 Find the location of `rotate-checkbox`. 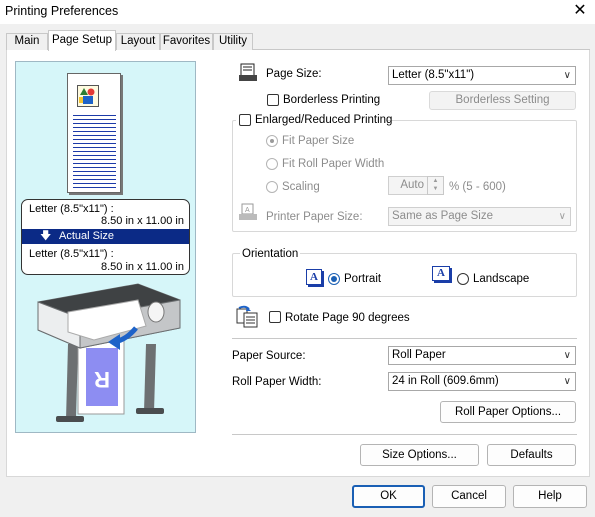

rotate-checkbox is located at coordinates (275, 317).